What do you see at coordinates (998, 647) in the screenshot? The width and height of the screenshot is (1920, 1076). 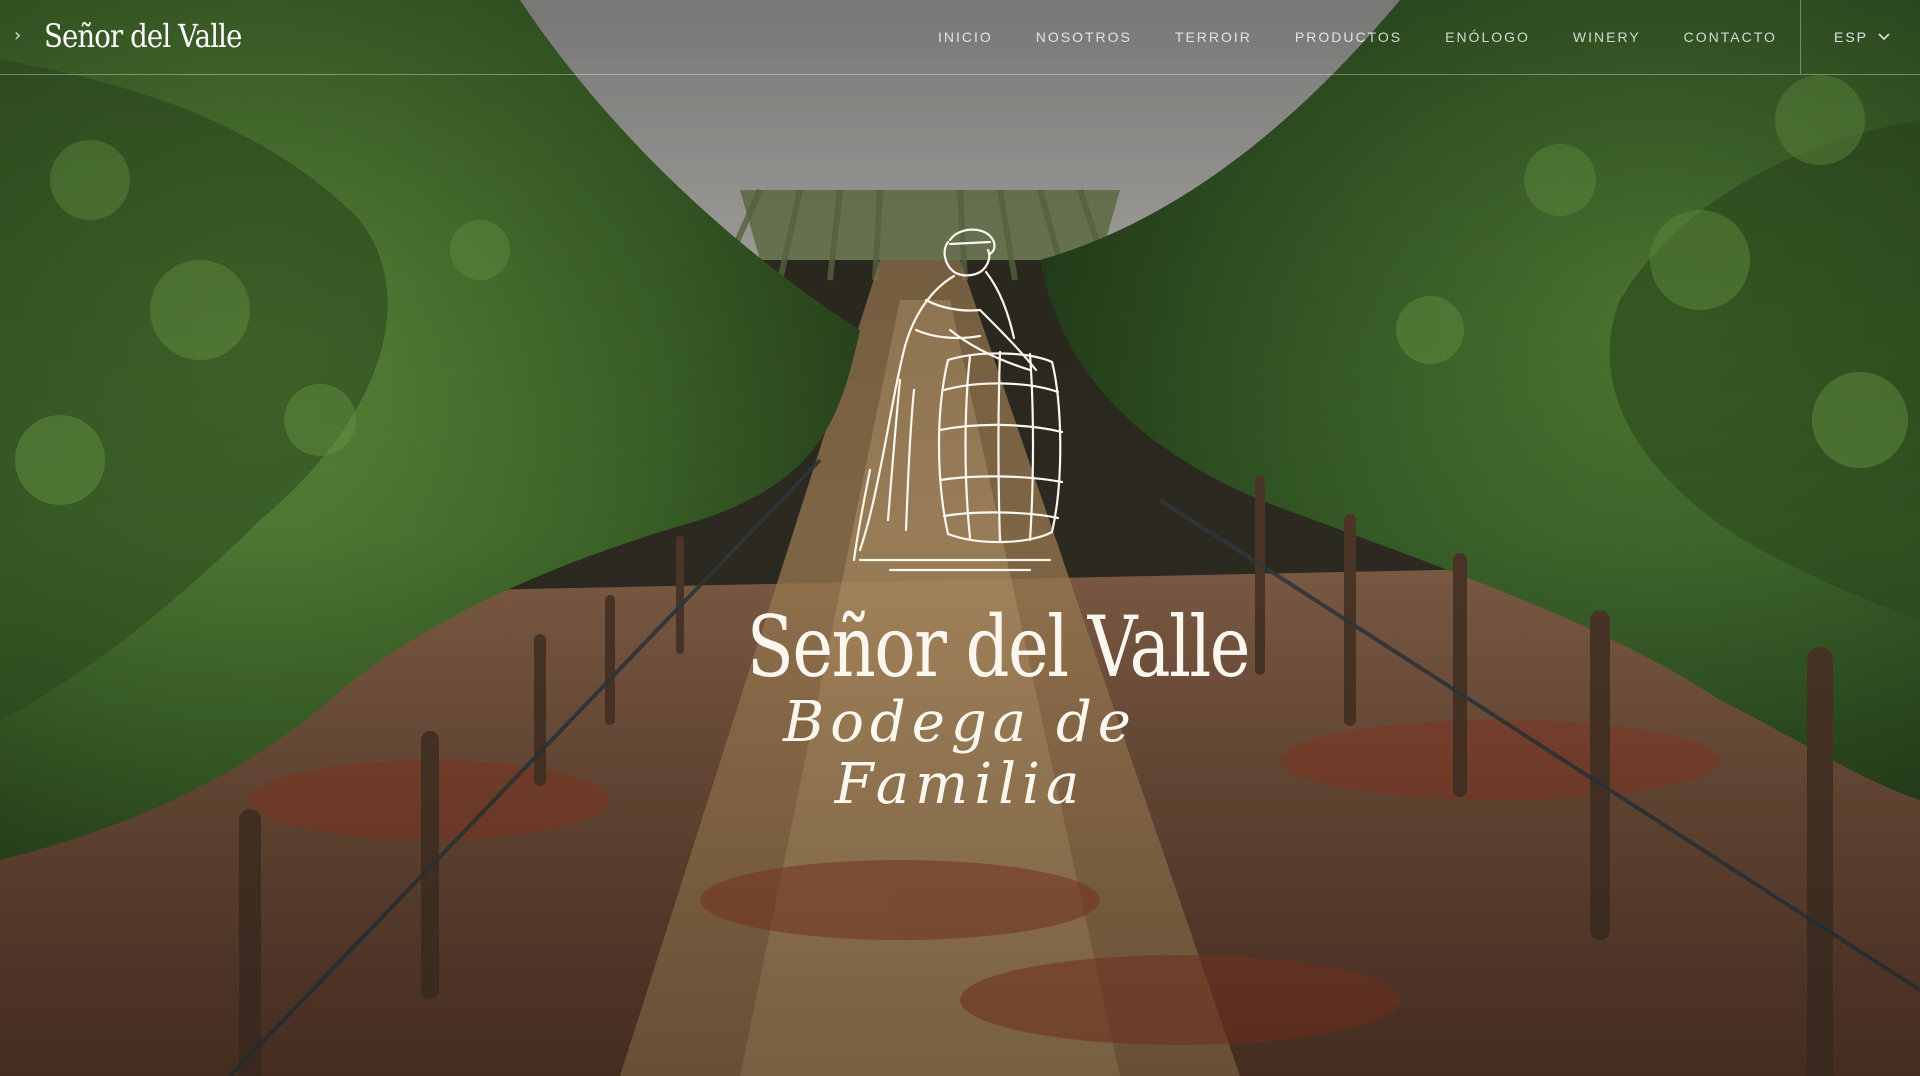 I see `hero-title: Señor del Valle` at bounding box center [998, 647].